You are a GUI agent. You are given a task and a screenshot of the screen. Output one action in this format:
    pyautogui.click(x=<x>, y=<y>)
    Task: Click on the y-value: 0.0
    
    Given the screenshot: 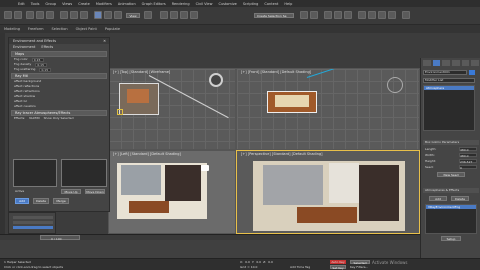 What is the action you would take?
    pyautogui.click(x=258, y=262)
    